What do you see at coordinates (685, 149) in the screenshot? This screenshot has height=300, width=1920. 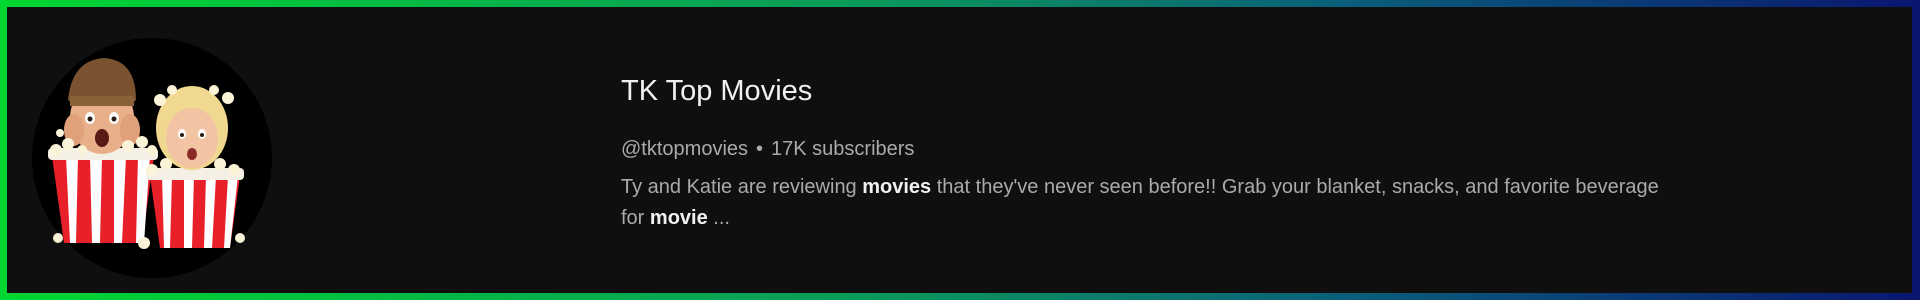 I see `channel-handle: @tktopmovies` at bounding box center [685, 149].